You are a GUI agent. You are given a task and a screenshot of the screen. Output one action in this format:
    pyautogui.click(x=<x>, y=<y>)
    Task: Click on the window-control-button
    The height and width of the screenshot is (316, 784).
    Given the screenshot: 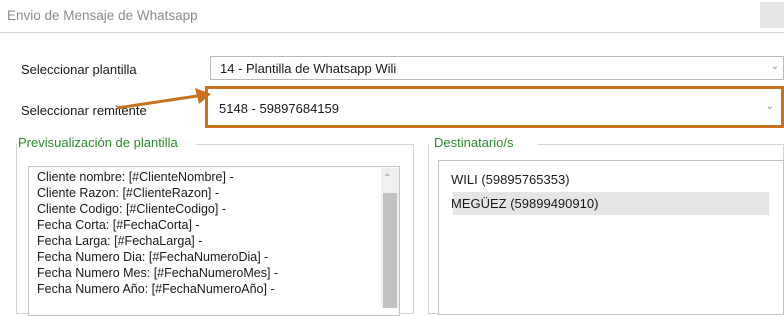 What is the action you would take?
    pyautogui.click(x=772, y=15)
    